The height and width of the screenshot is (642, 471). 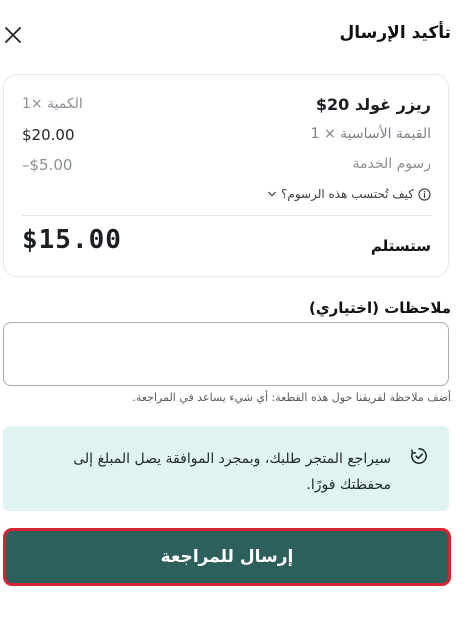 I want to click on summary-item-row: ريزر غولد 20$ الكمية ×1, so click(x=226, y=106).